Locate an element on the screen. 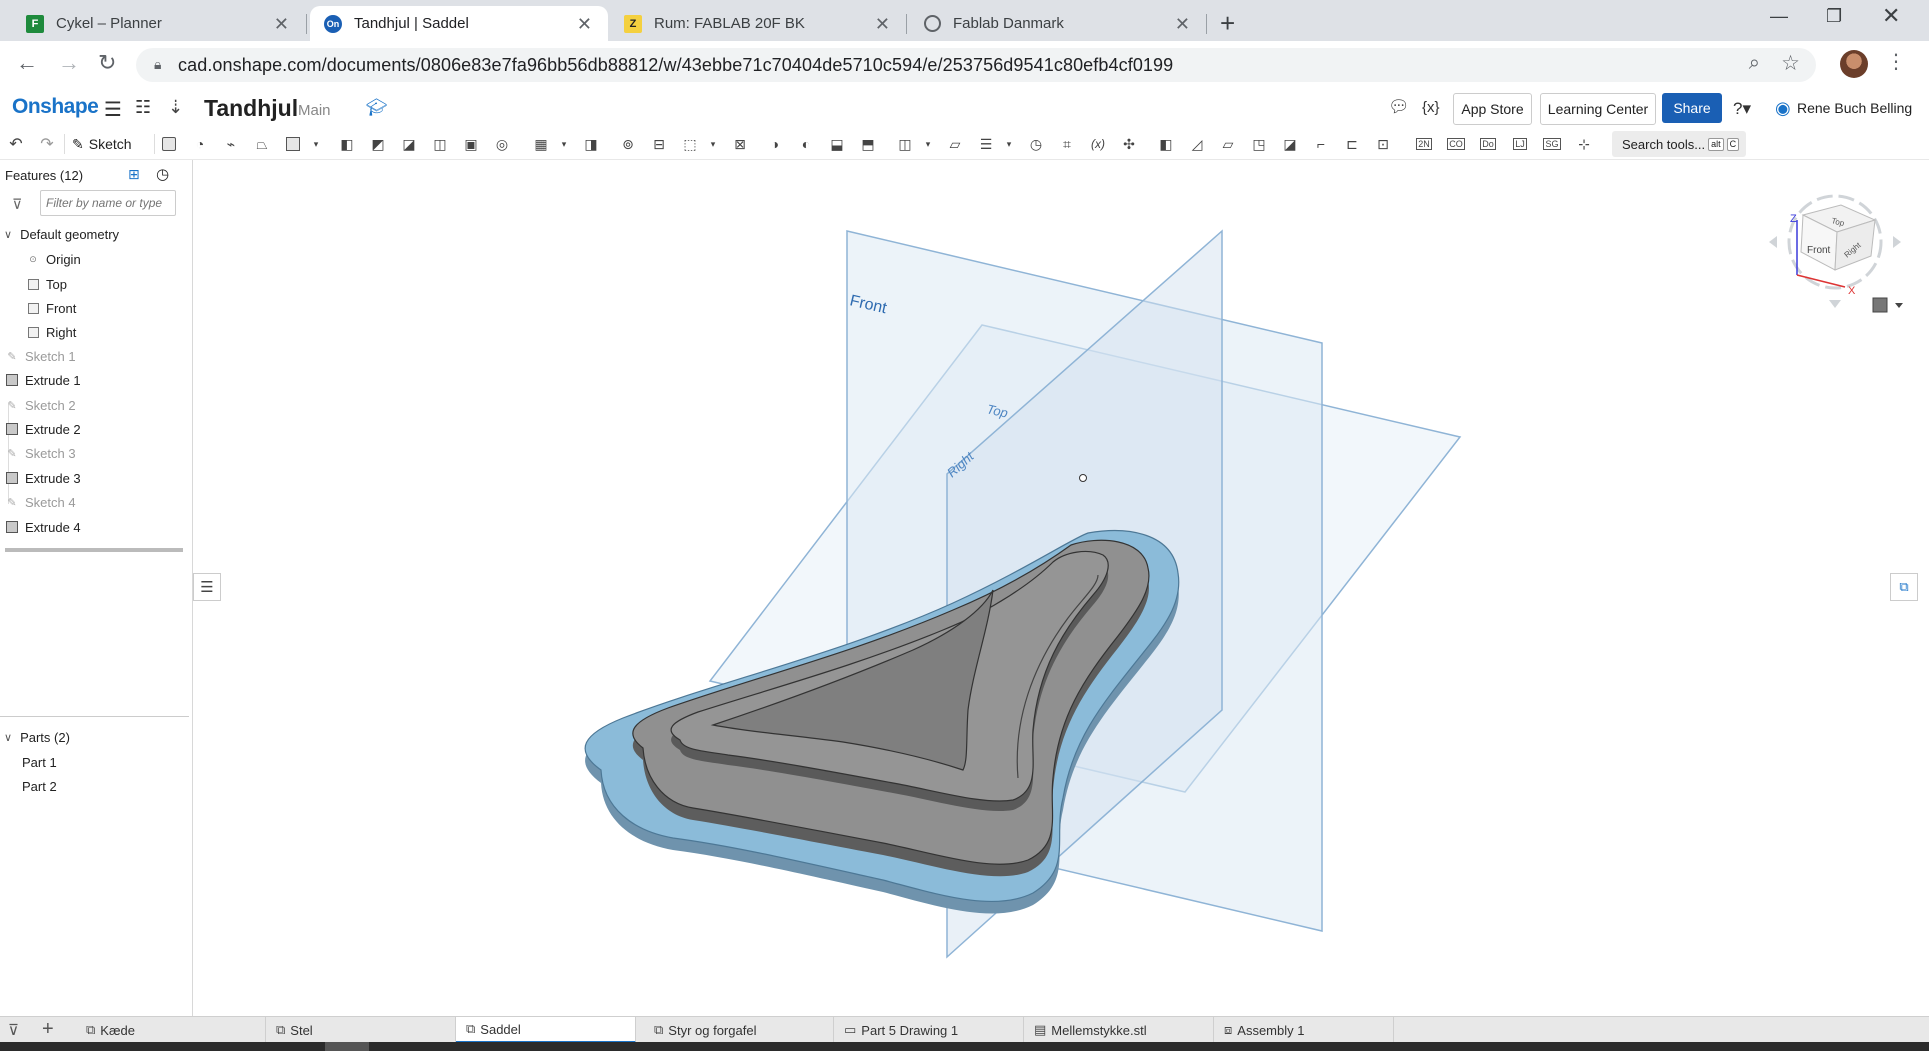  undo-icon: ↶ is located at coordinates (16, 144).